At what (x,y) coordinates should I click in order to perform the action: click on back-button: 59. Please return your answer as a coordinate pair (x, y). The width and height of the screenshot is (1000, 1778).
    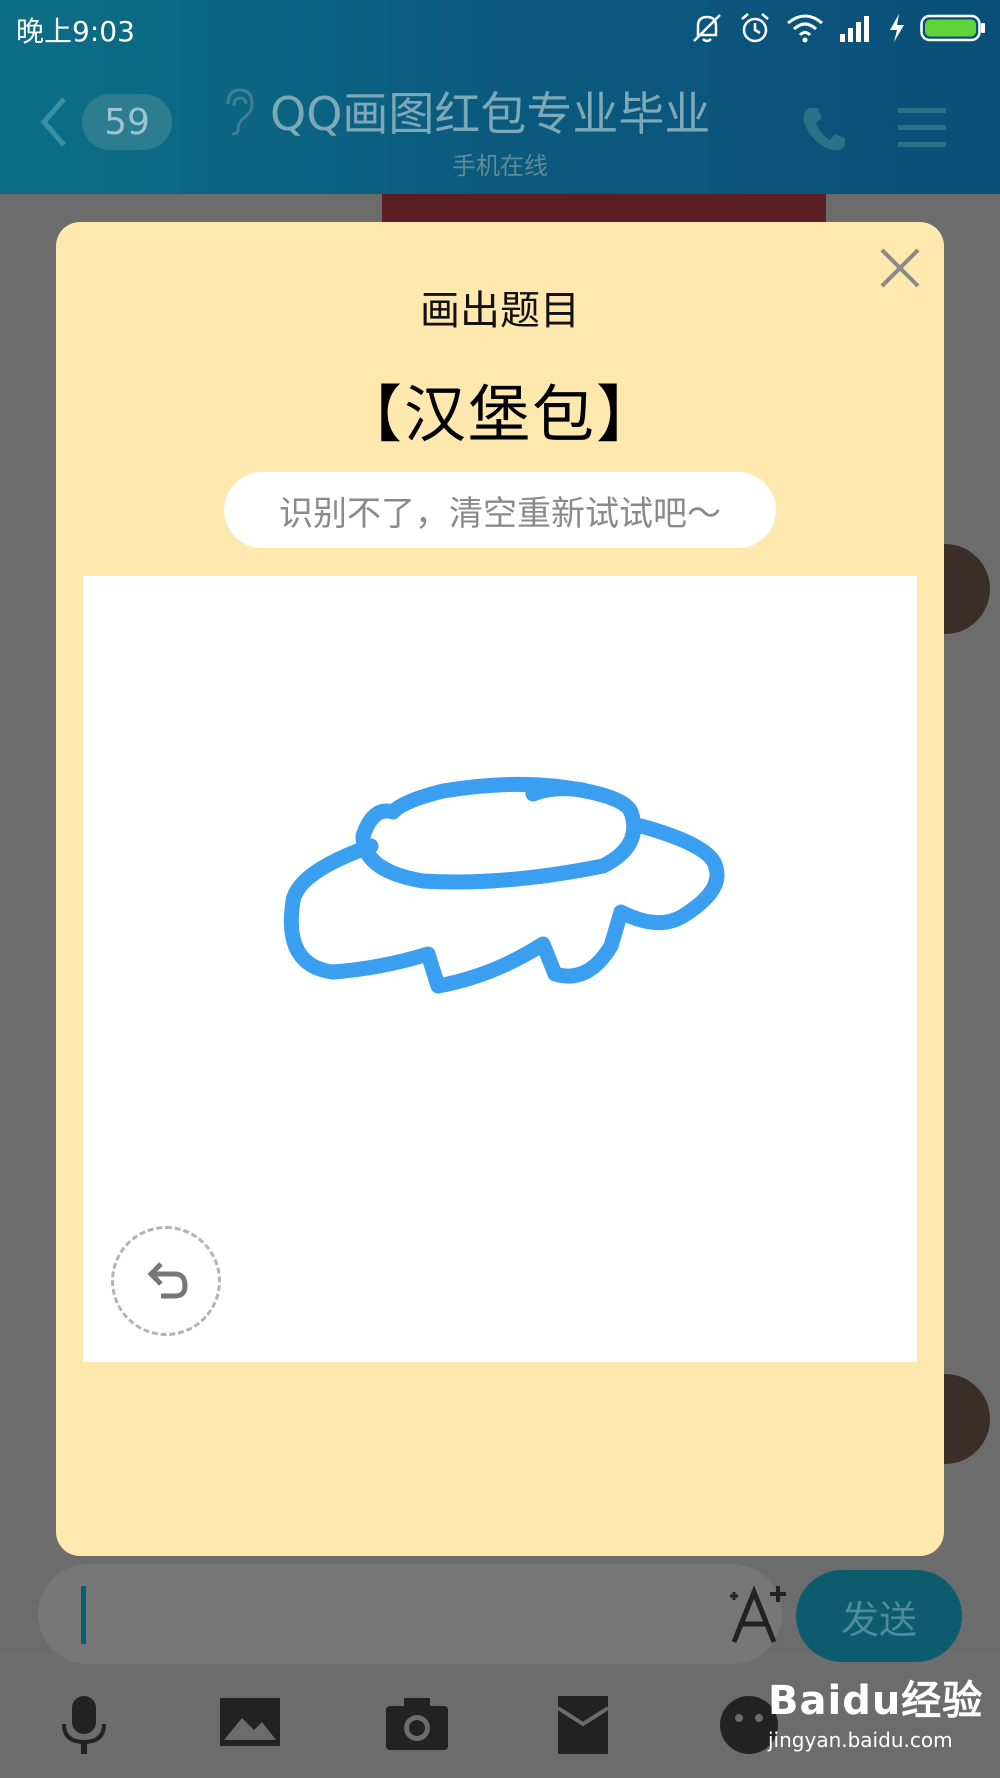
    Looking at the image, I should click on (108, 122).